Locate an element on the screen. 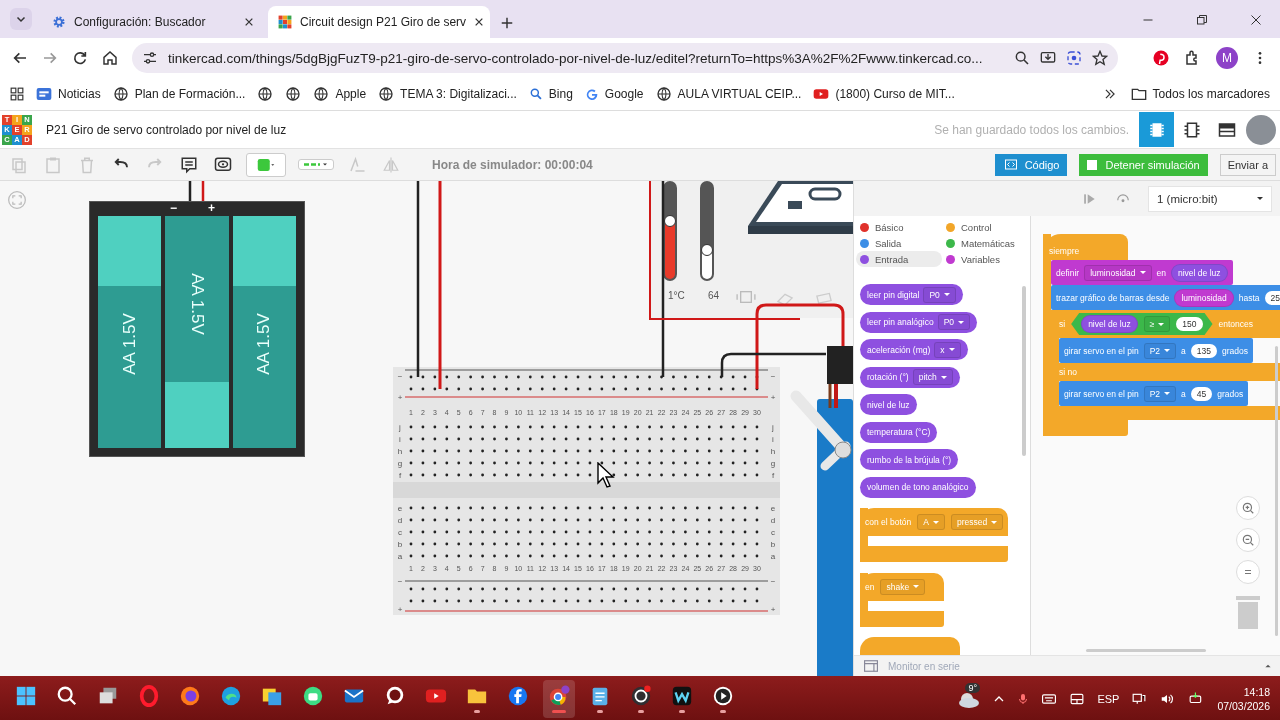 This screenshot has height=720, width=1280. bookmark-link: Apple is located at coordinates (340, 94).